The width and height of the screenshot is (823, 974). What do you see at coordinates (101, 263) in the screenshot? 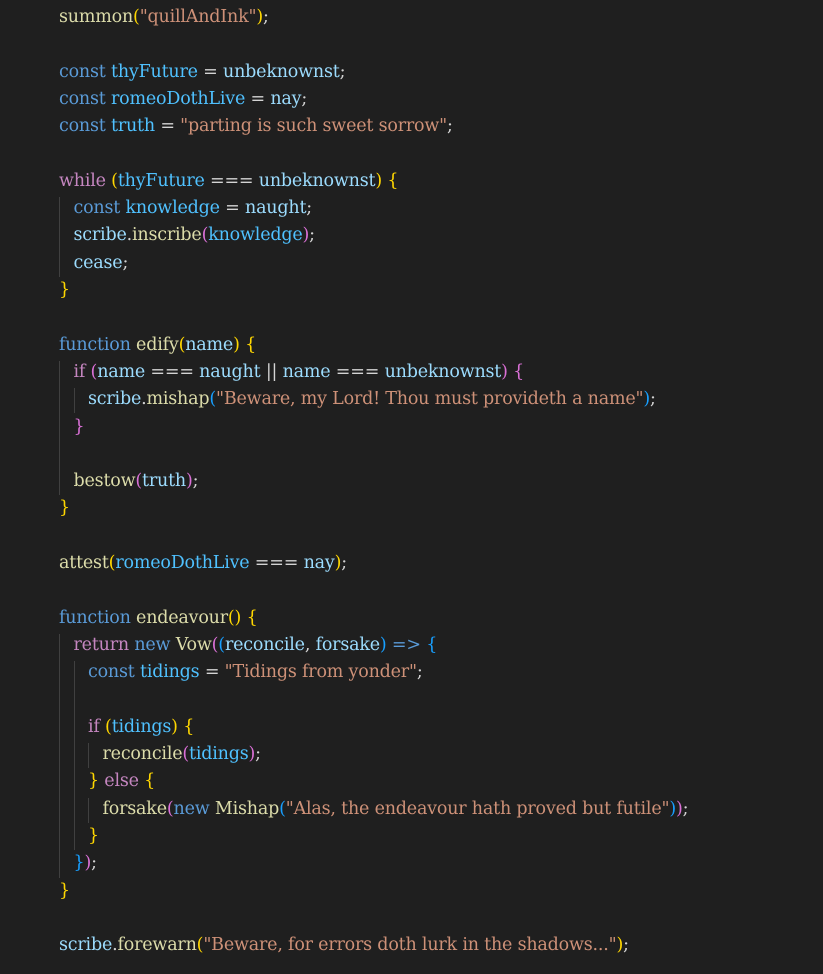
I see `code-line: cease;` at bounding box center [101, 263].